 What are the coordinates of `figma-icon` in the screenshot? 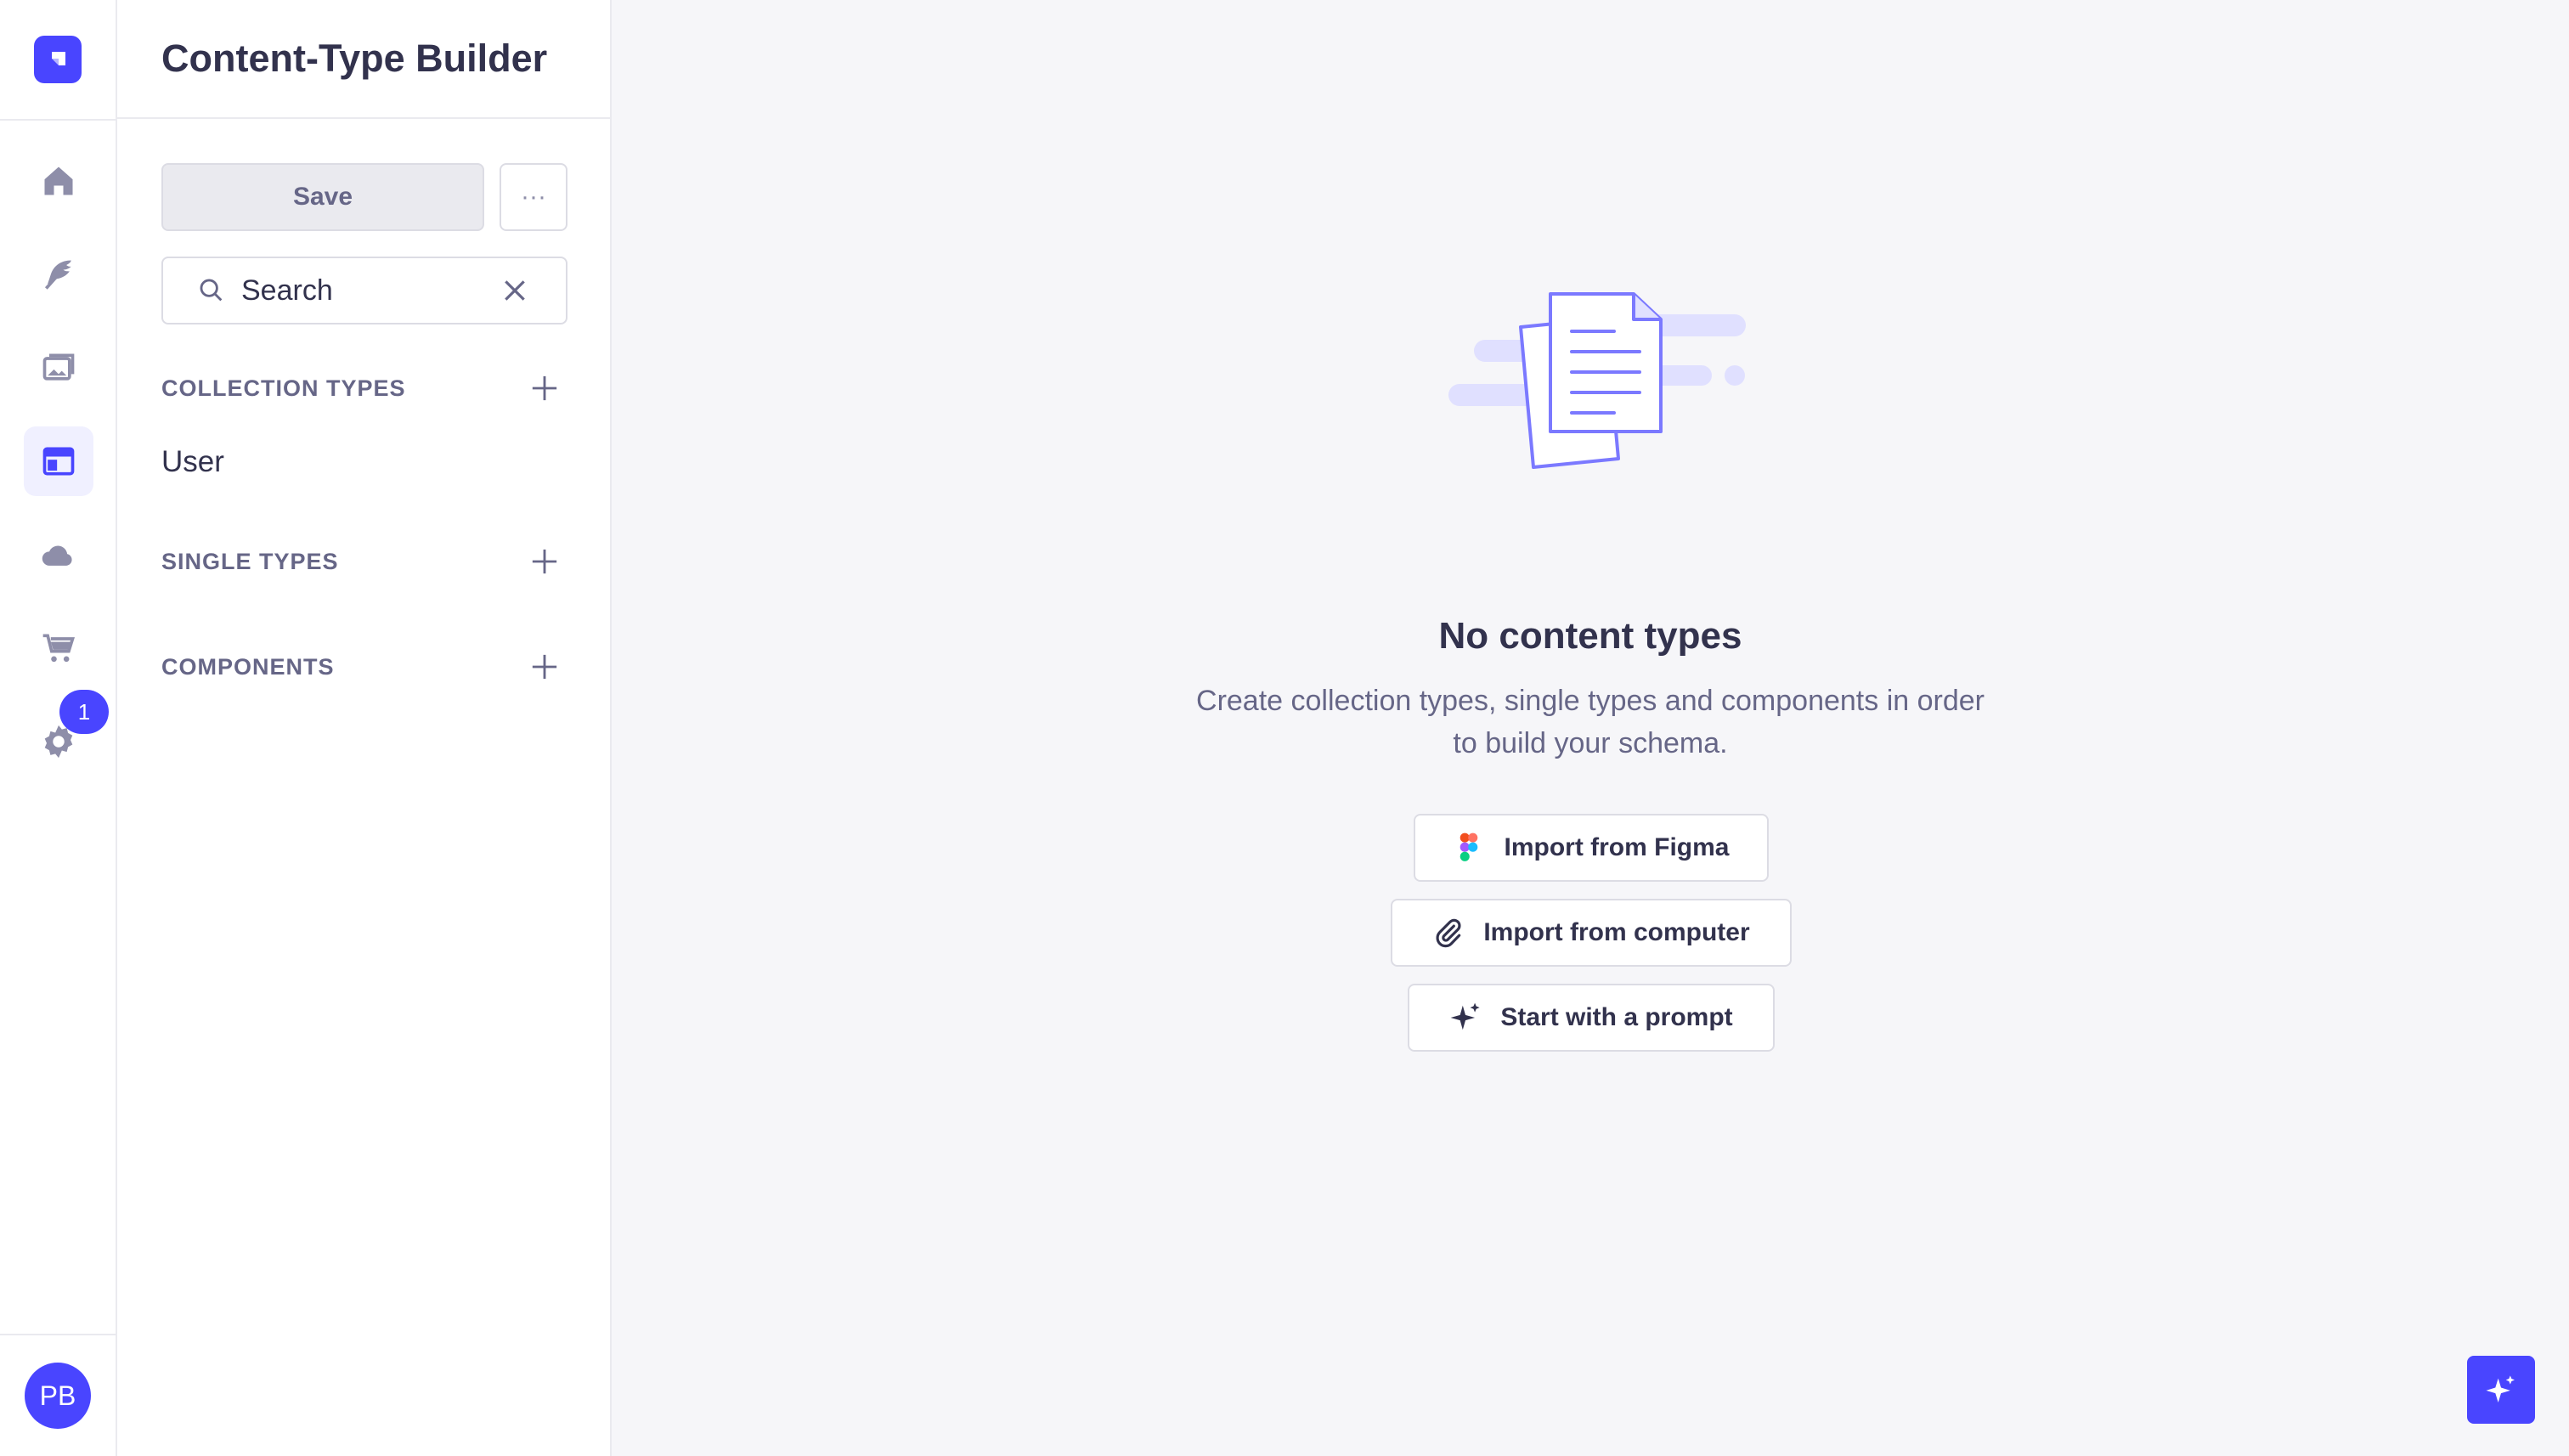 It's located at (1469, 847).